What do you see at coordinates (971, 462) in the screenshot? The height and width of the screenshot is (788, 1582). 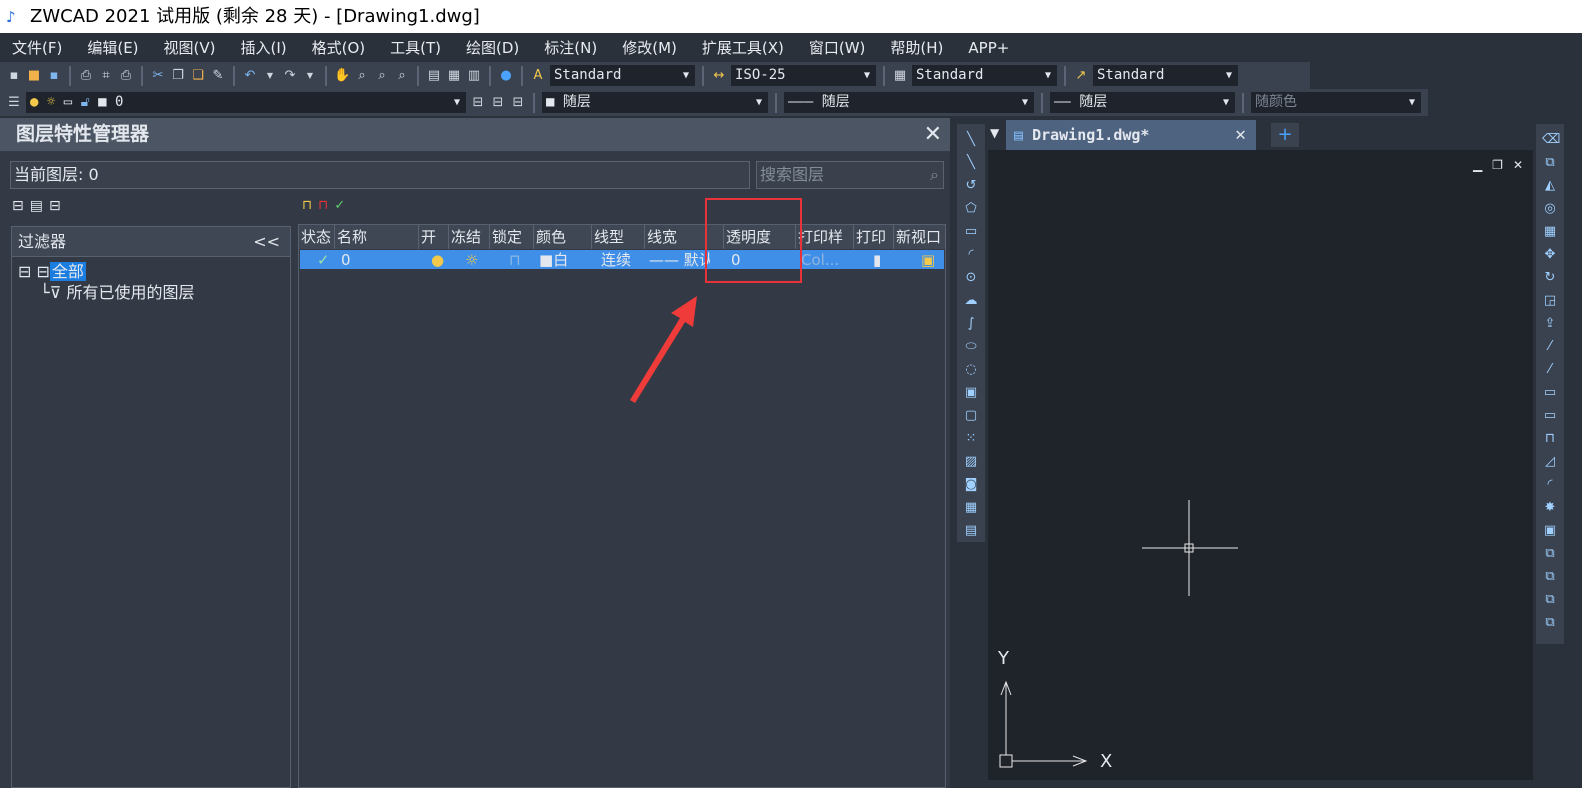 I see `hatch-icon: ▨` at bounding box center [971, 462].